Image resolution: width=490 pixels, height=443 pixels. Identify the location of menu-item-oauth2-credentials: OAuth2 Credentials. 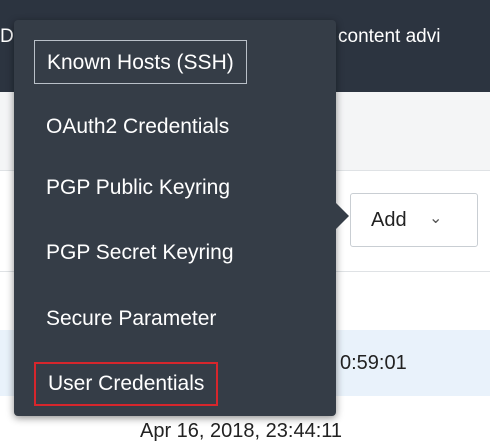
(137, 127).